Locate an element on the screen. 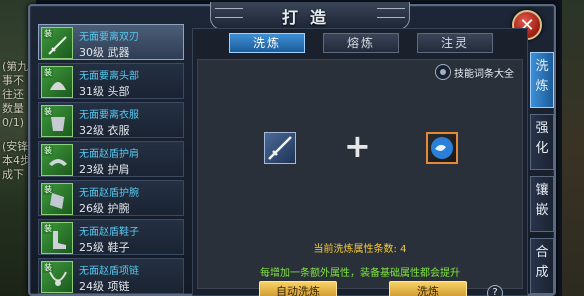  equipment-item: 装 无面赵盾护肩 23级 护肩 is located at coordinates (111, 159).